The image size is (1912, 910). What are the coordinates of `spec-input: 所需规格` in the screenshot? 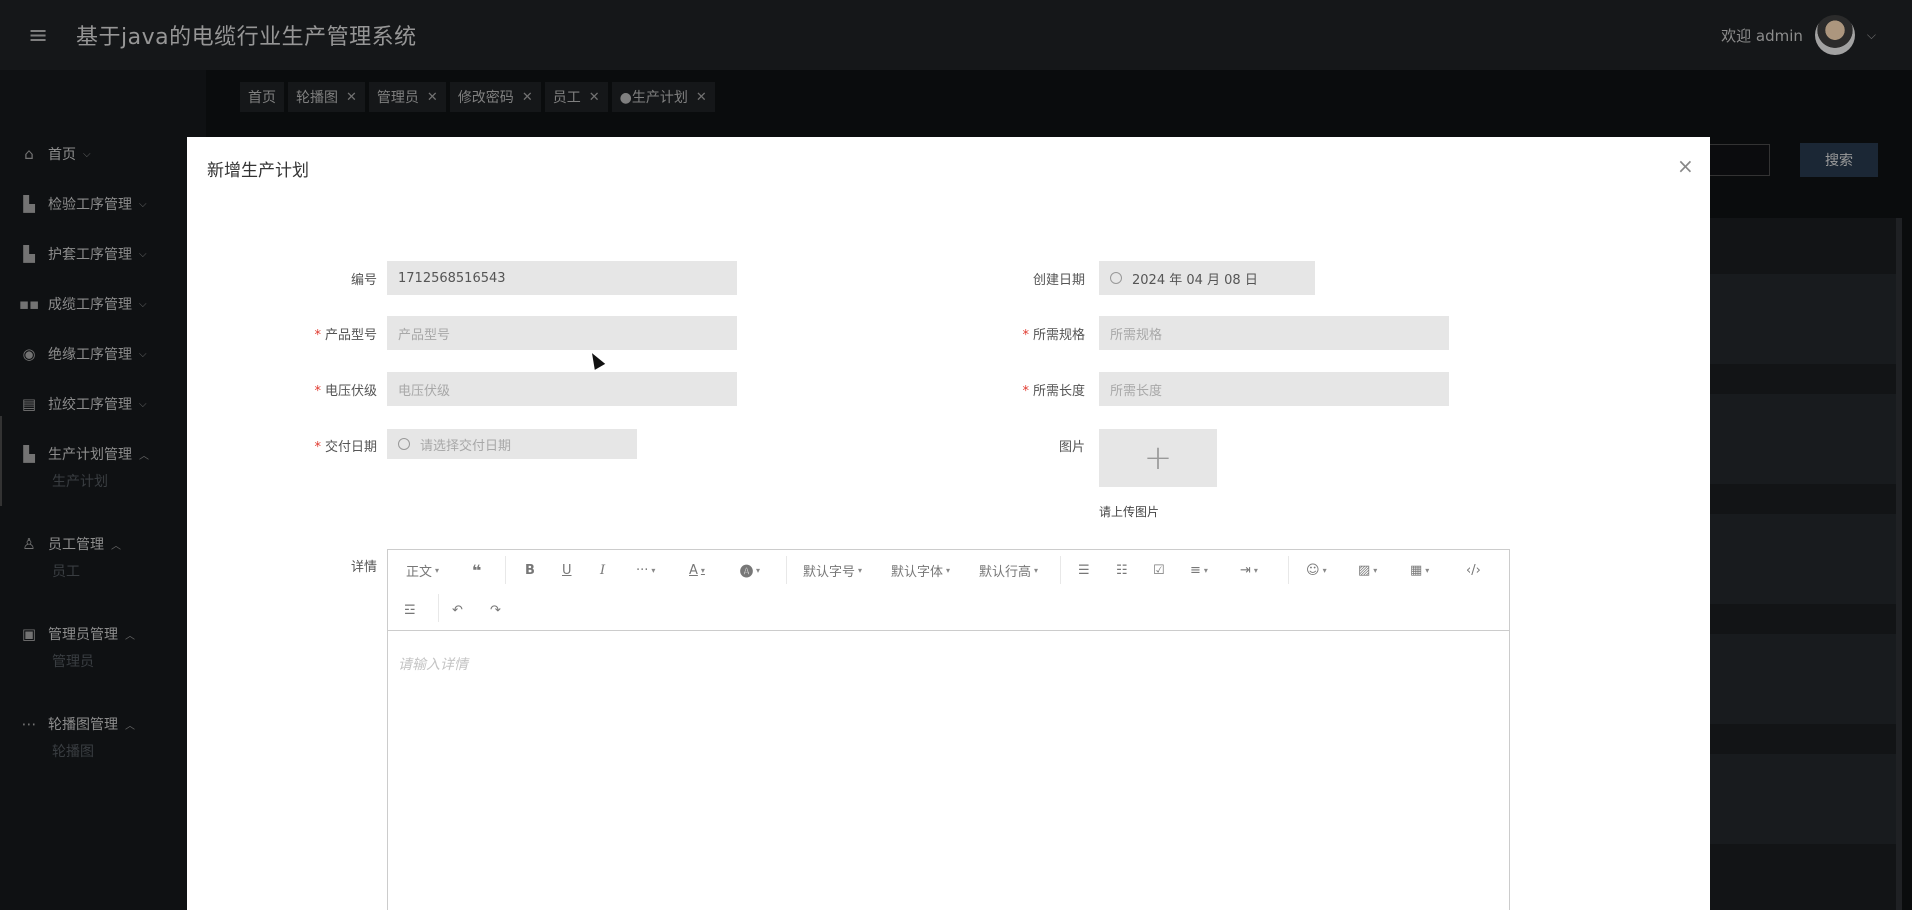 It's located at (1274, 333).